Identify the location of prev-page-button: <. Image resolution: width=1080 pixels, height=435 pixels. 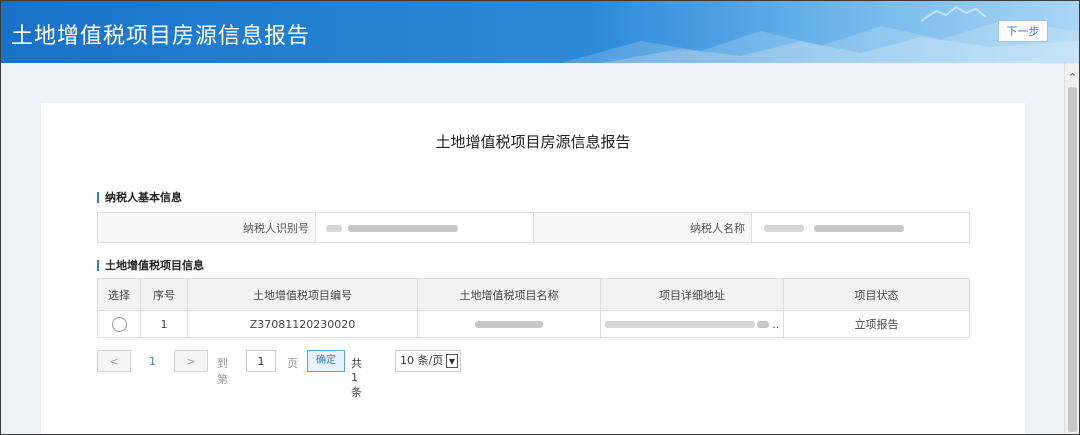
(114, 361).